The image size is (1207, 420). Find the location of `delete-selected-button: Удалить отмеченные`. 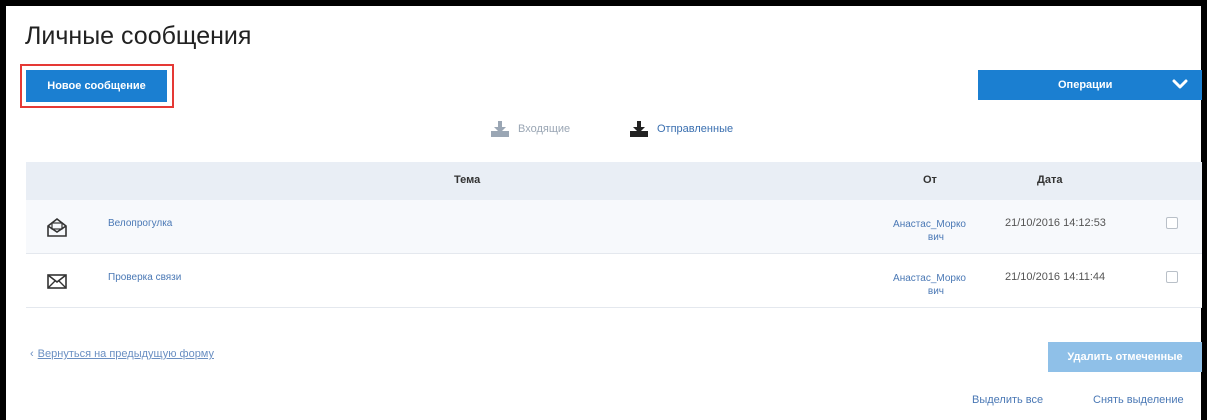

delete-selected-button: Удалить отмеченные is located at coordinates (1125, 357).